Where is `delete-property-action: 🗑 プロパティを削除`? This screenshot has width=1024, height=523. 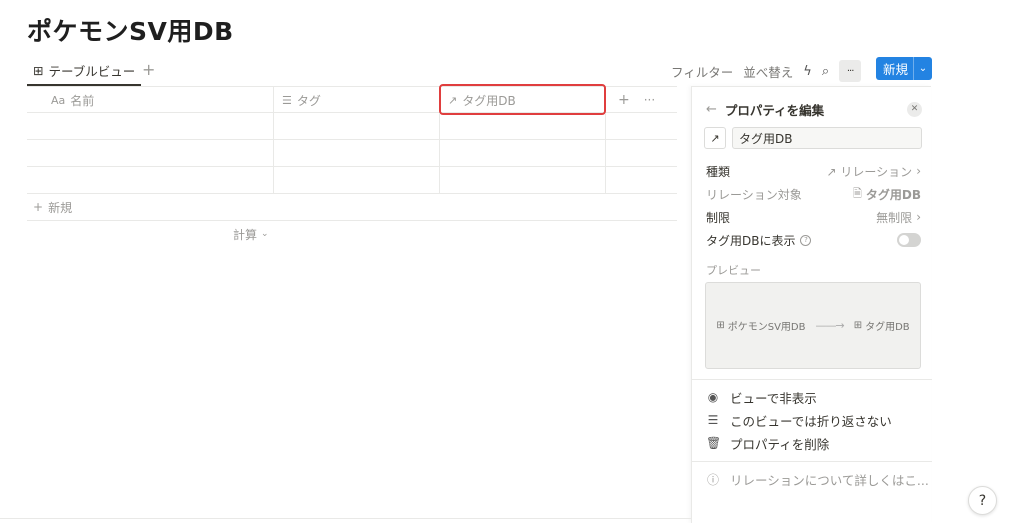 delete-property-action: 🗑 プロパティを削除 is located at coordinates (767, 443).